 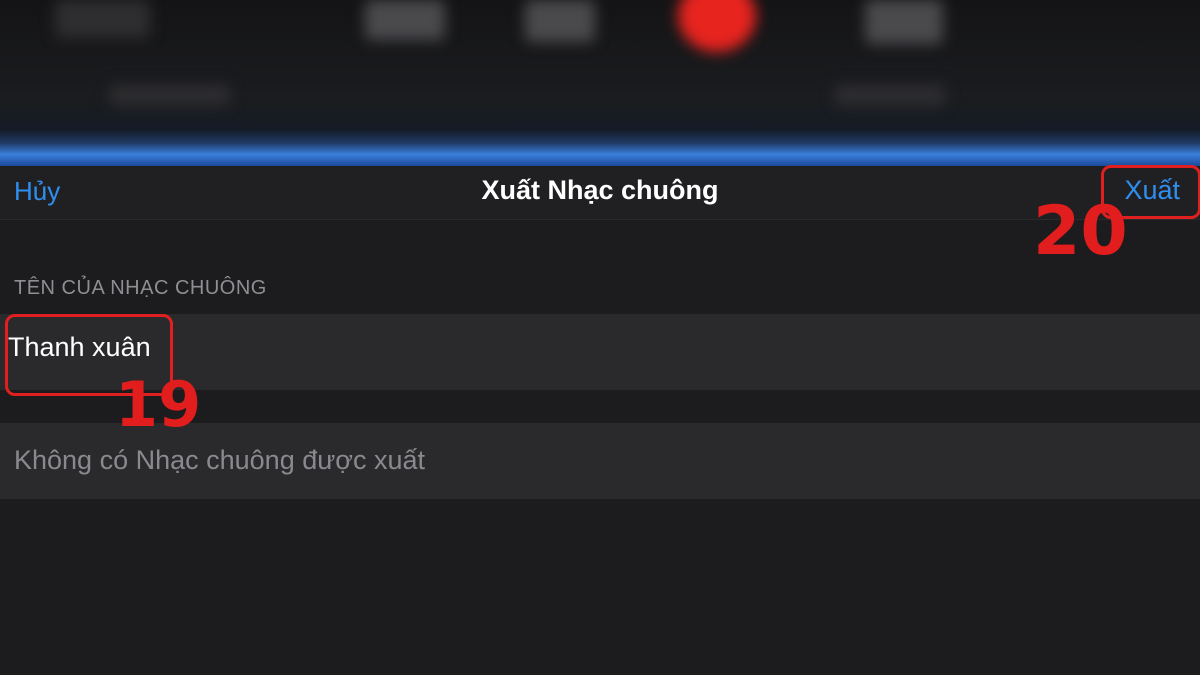 I want to click on step-number-name: 19, so click(x=158, y=404).